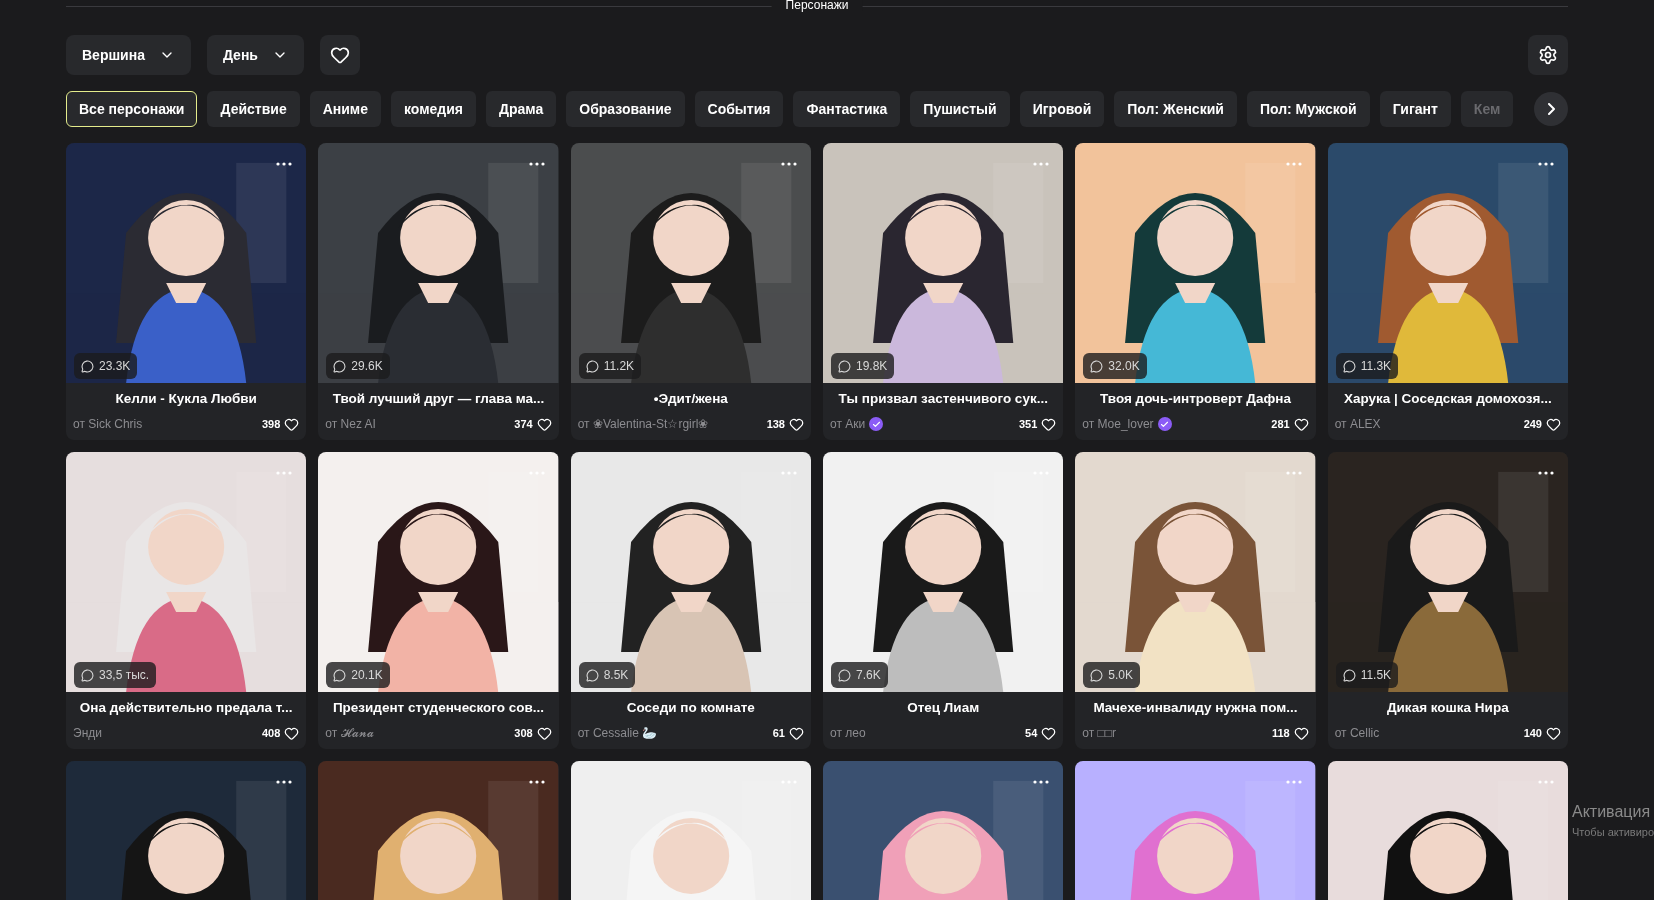 The image size is (1654, 900). I want to click on like-count: 398, so click(271, 424).